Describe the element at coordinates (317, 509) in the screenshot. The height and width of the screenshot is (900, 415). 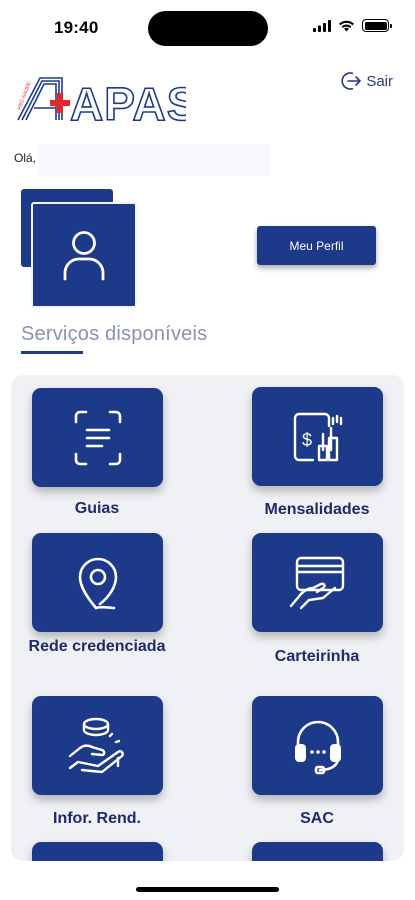
I see `service-label-mensalidades: Mensalidades` at that location.